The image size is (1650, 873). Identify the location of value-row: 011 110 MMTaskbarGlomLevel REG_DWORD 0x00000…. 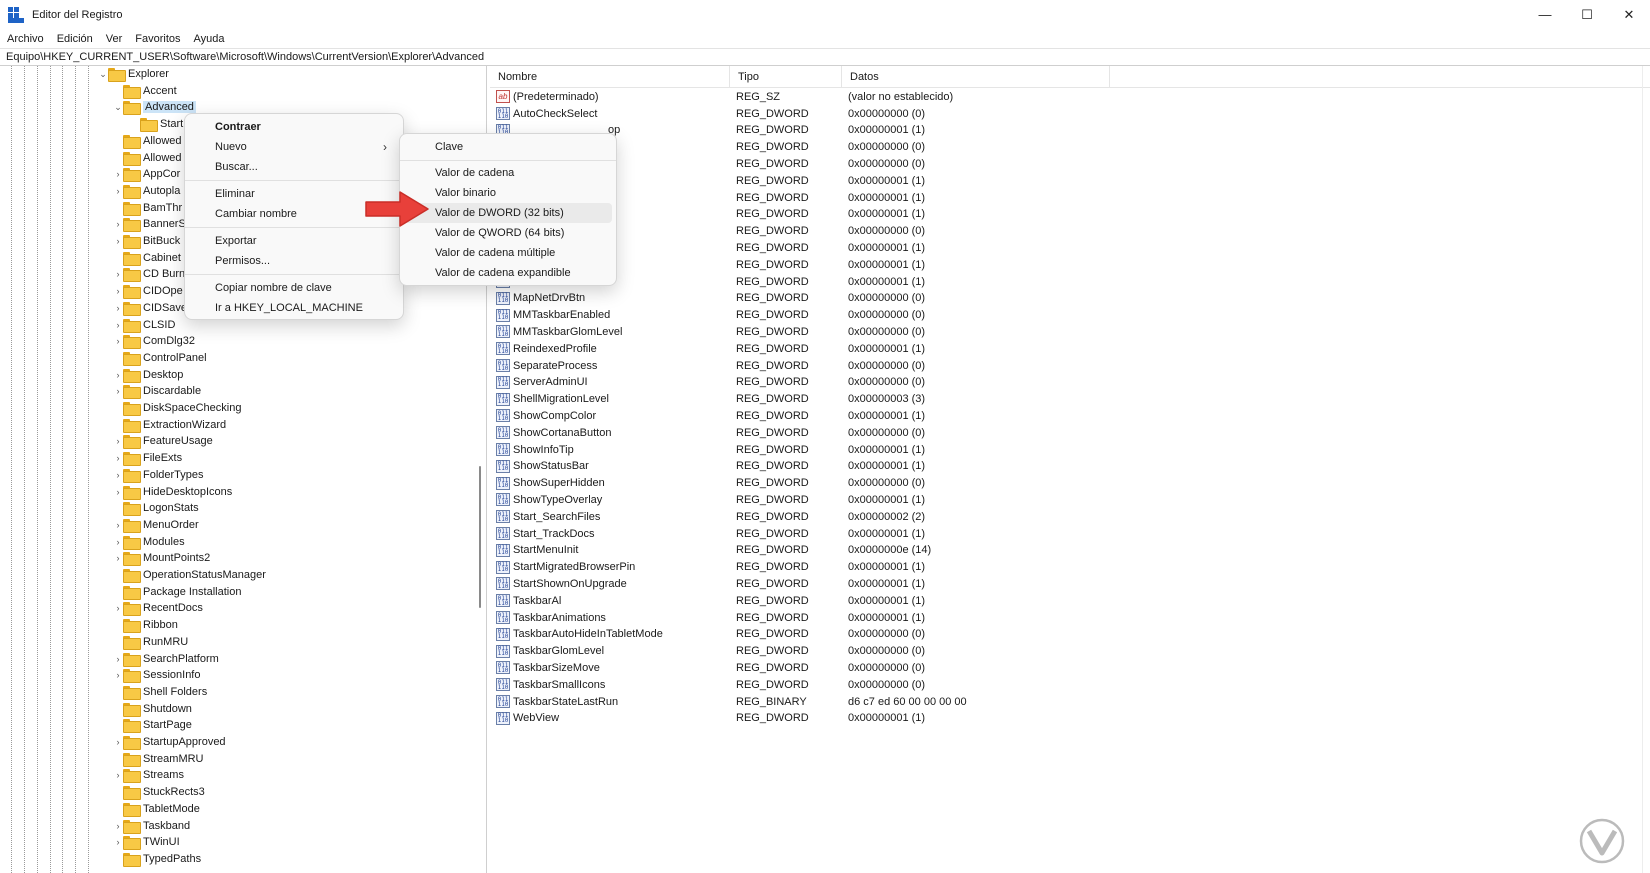
(1070, 332).